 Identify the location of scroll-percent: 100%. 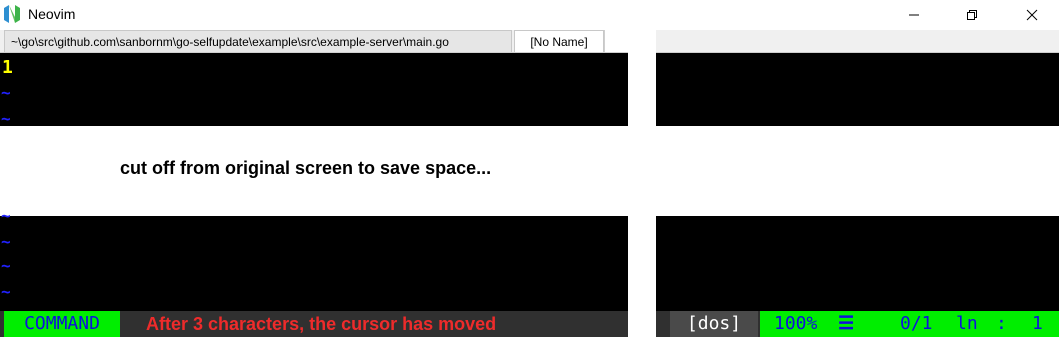
(796, 323).